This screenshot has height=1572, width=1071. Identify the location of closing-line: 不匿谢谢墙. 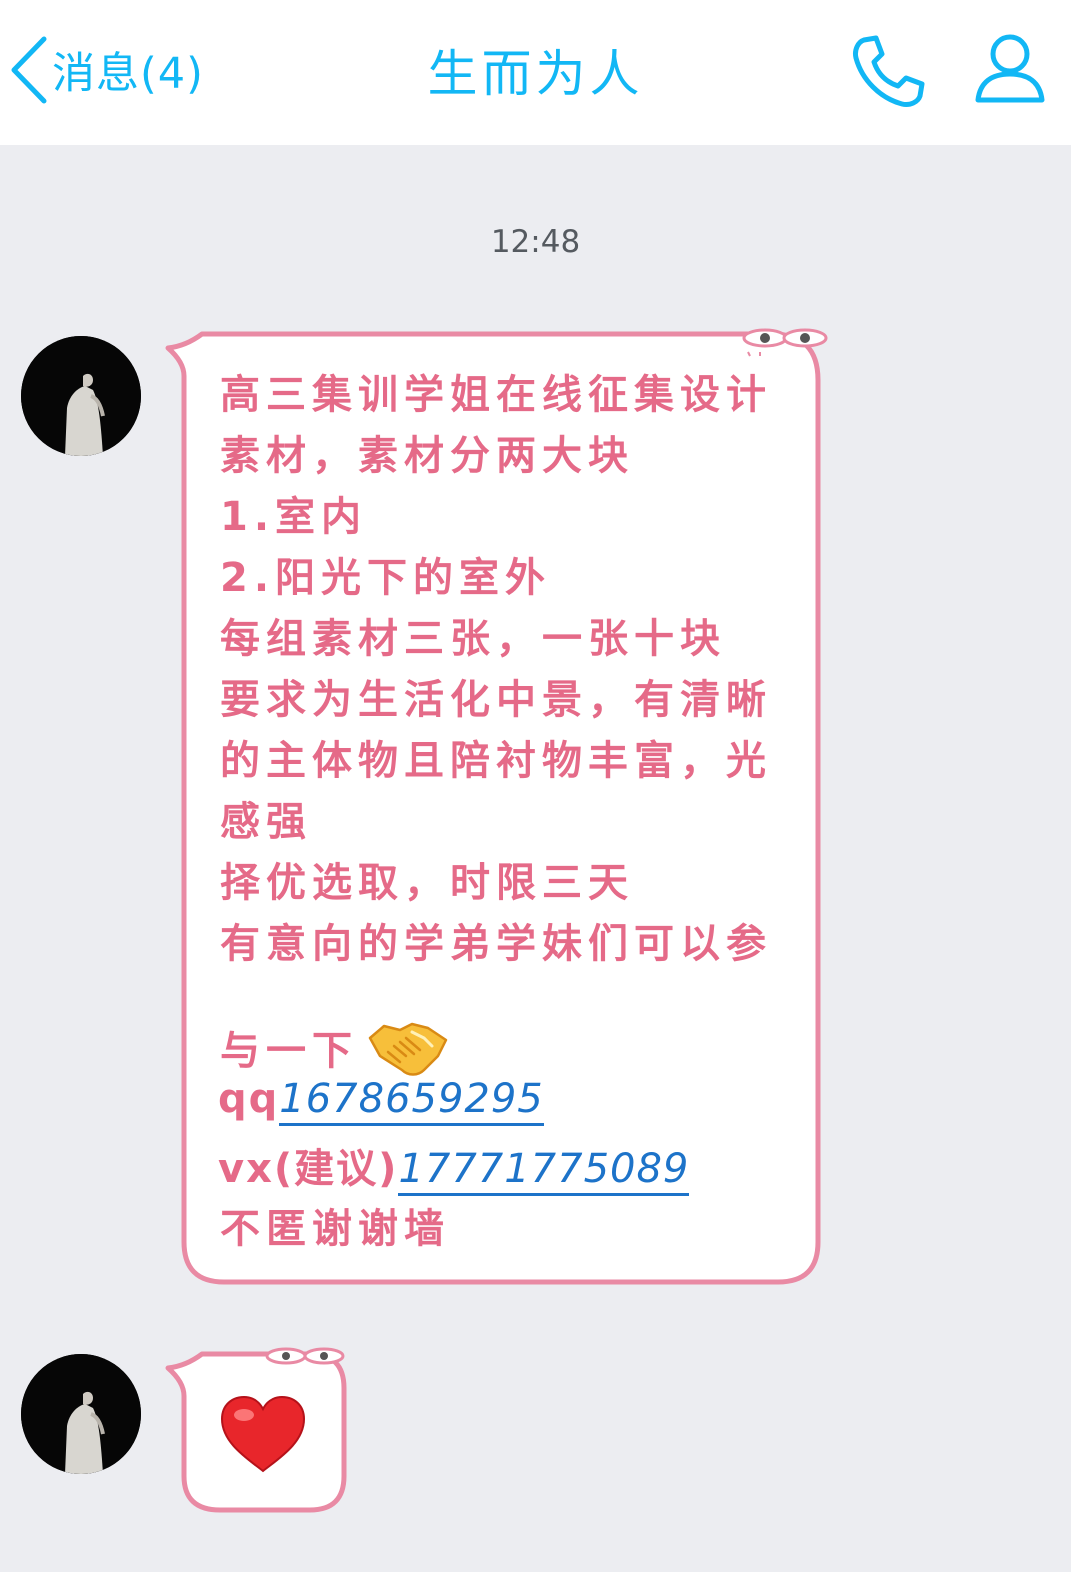
(335, 1229).